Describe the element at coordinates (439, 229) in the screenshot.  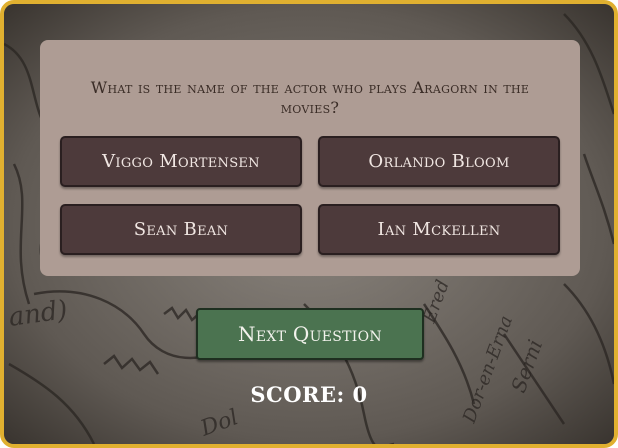
I see `answer-button: Ian Mckellen` at that location.